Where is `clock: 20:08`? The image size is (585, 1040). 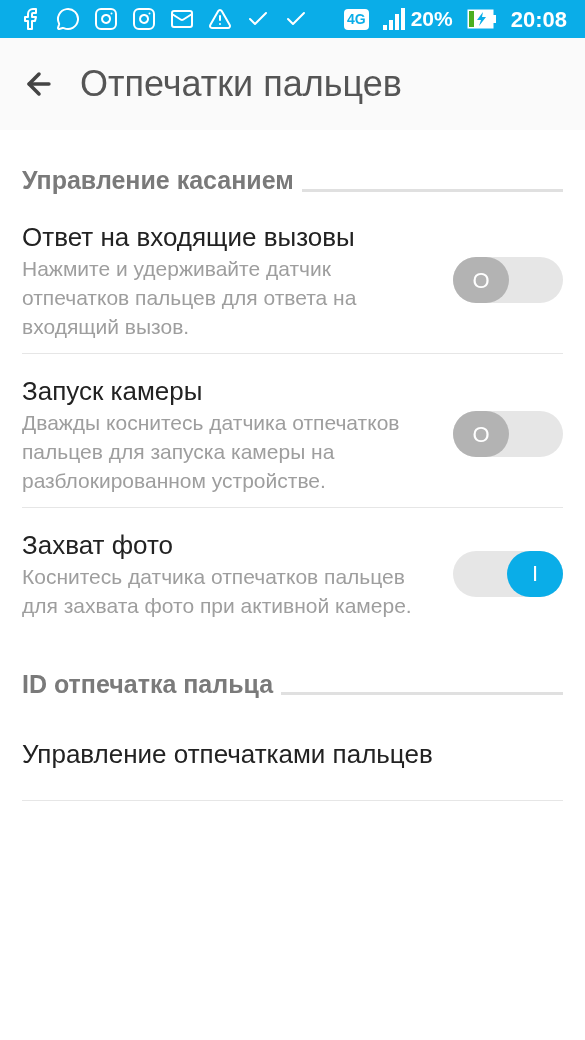 clock: 20:08 is located at coordinates (538, 19).